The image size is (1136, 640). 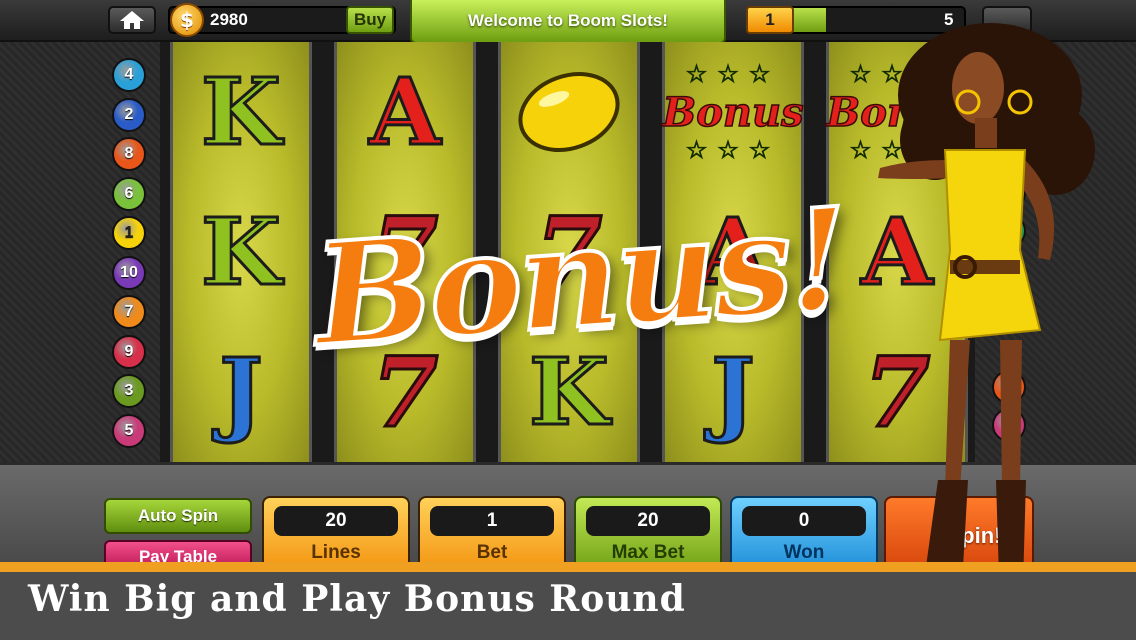 What do you see at coordinates (336, 552) in the screenshot?
I see `lines-label: Lines` at bounding box center [336, 552].